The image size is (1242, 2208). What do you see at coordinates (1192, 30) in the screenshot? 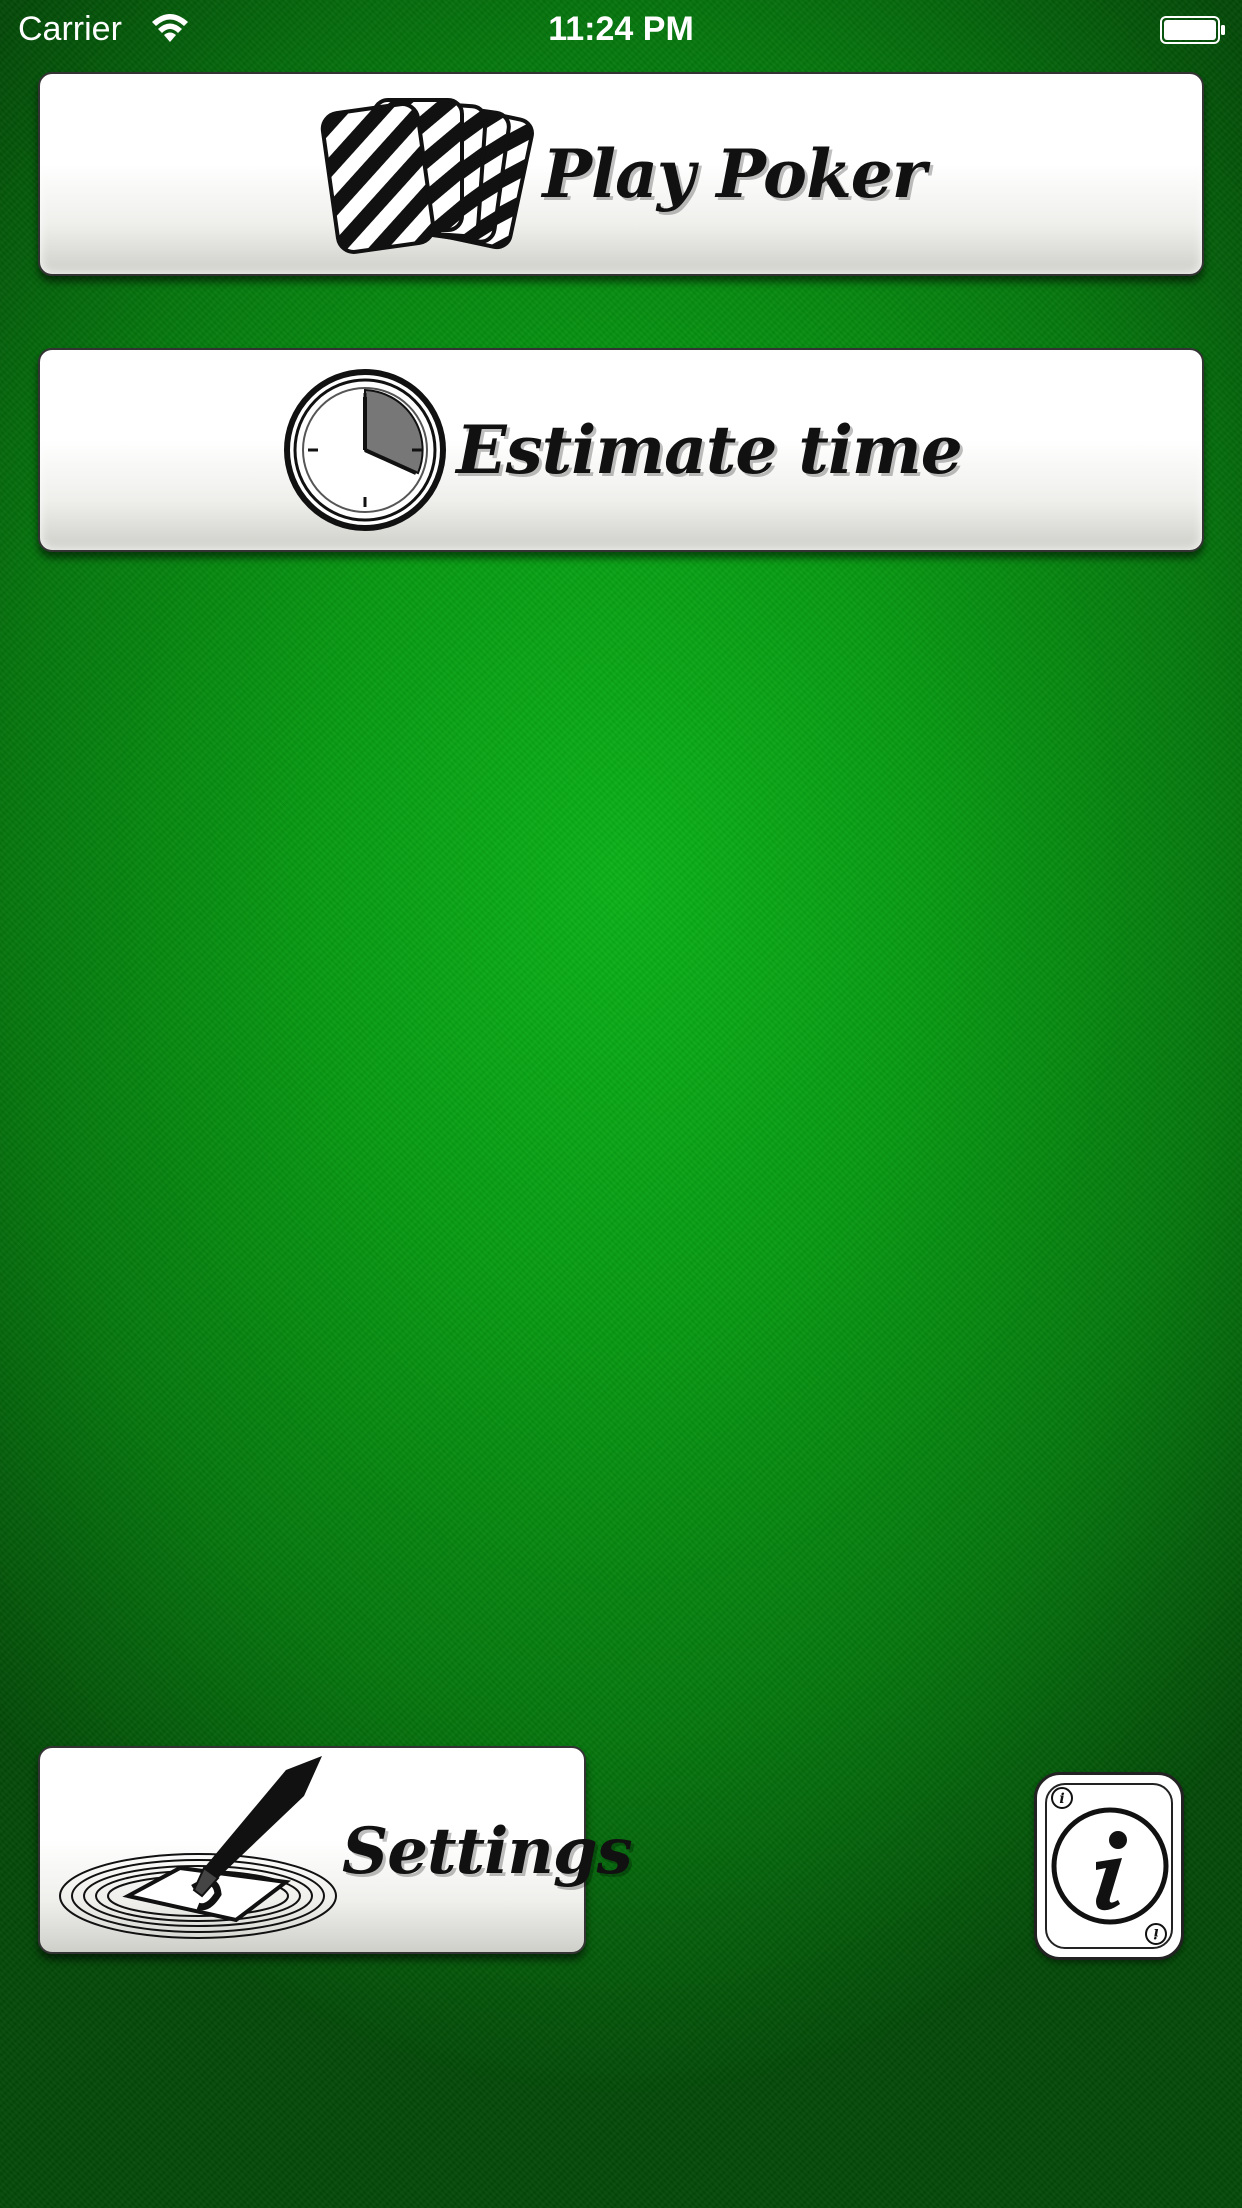
I see `battery-icon` at bounding box center [1192, 30].